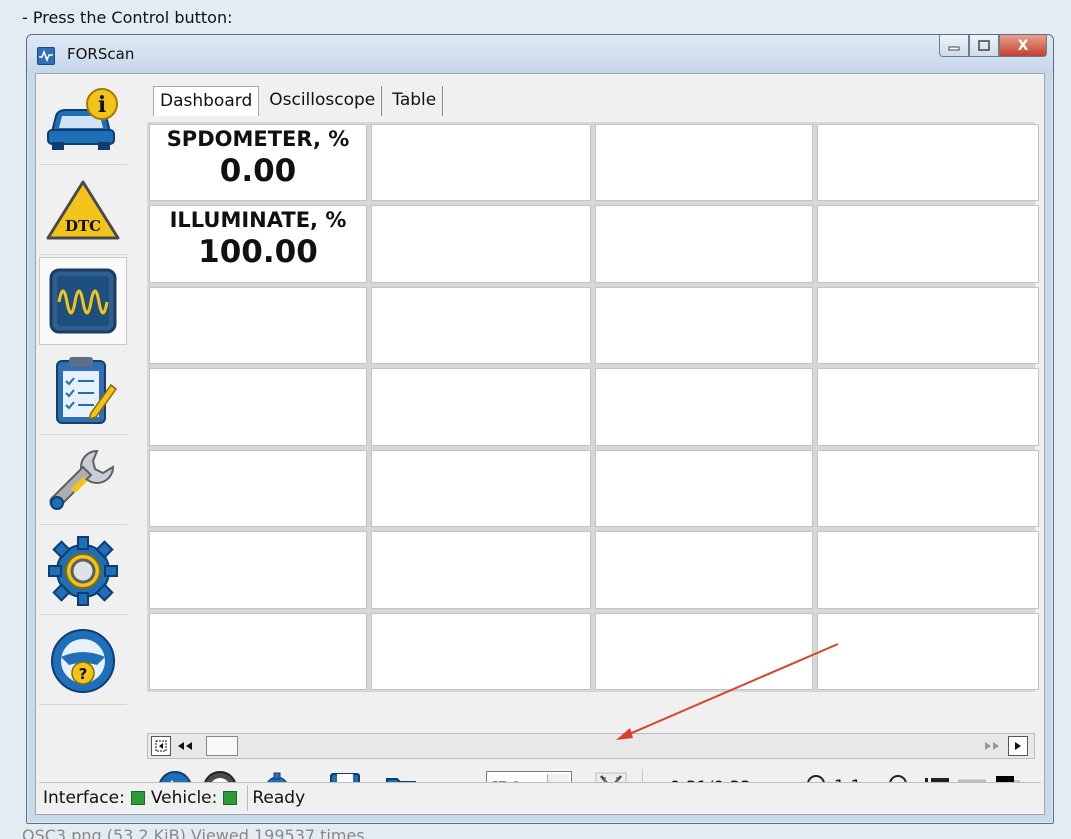 Image resolution: width=1071 pixels, height=839 pixels. What do you see at coordinates (258, 220) in the screenshot?
I see `gauge-name: ILLUMINATE, %` at bounding box center [258, 220].